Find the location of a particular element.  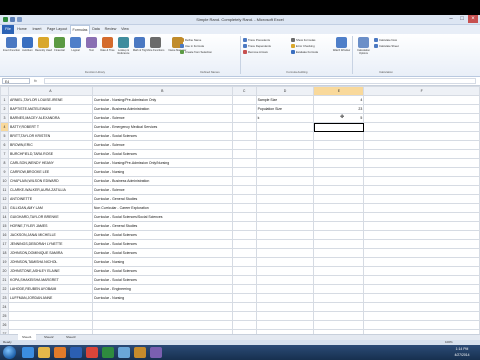

cell-d: Population Size is located at coordinates (285, 109).